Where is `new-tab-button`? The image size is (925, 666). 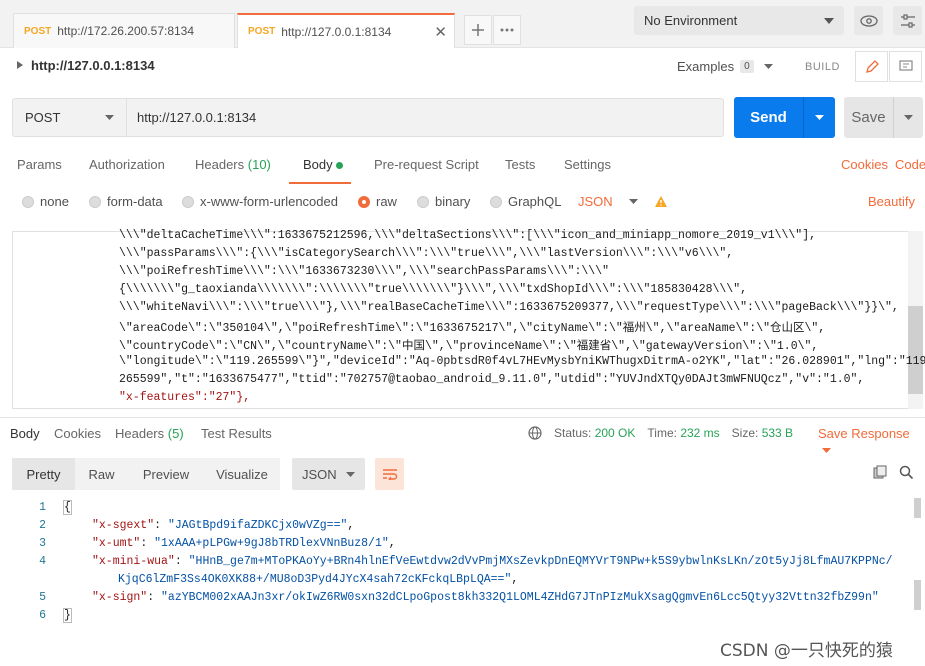 new-tab-button is located at coordinates (478, 30).